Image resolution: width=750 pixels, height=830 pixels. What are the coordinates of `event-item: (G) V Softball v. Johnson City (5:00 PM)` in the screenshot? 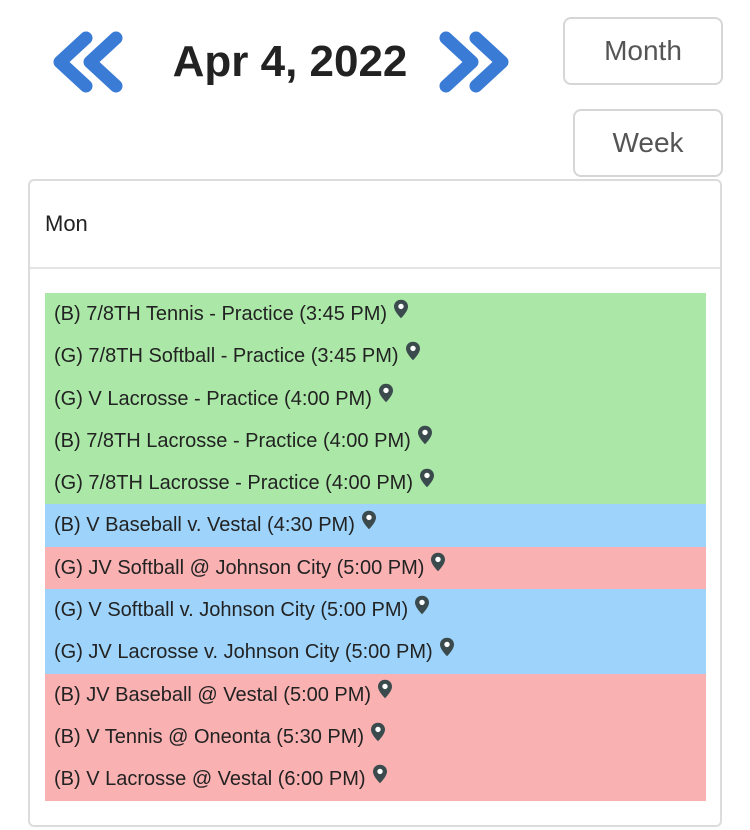 It's located at (375, 610).